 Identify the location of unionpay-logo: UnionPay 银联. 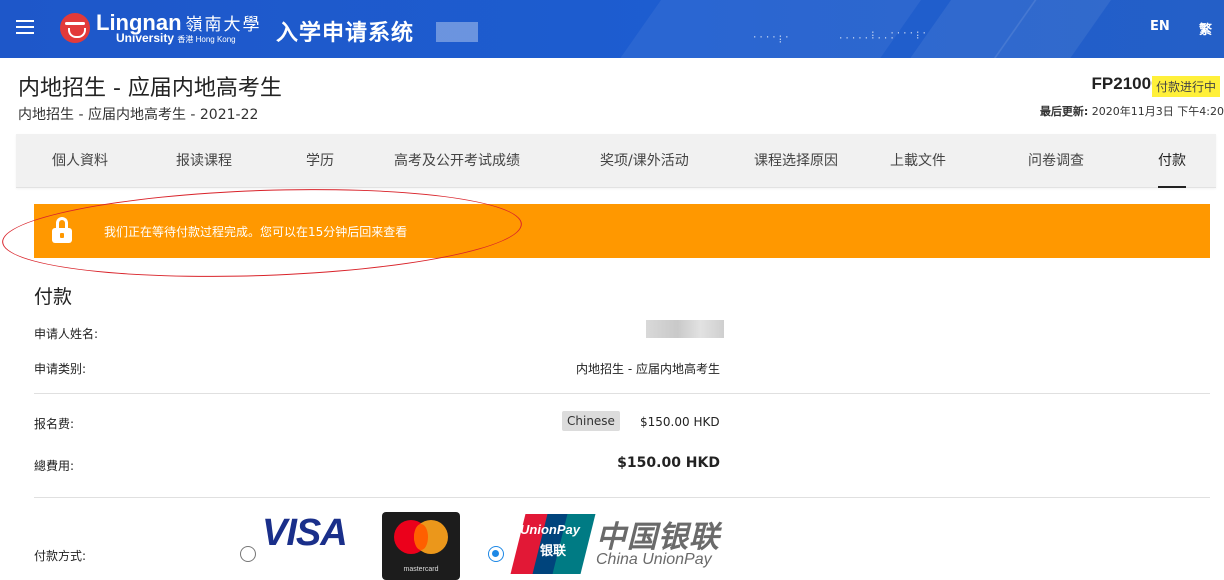
(553, 544).